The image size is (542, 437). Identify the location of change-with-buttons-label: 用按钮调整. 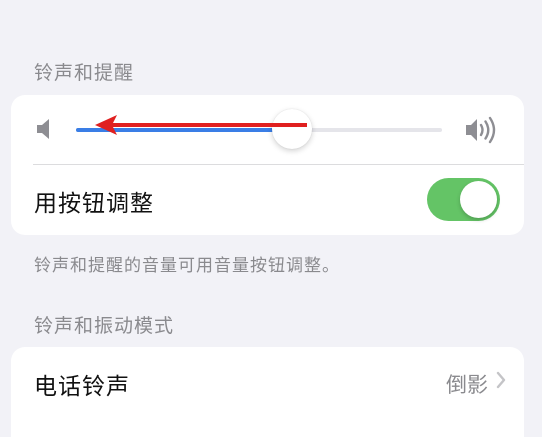
(94, 204).